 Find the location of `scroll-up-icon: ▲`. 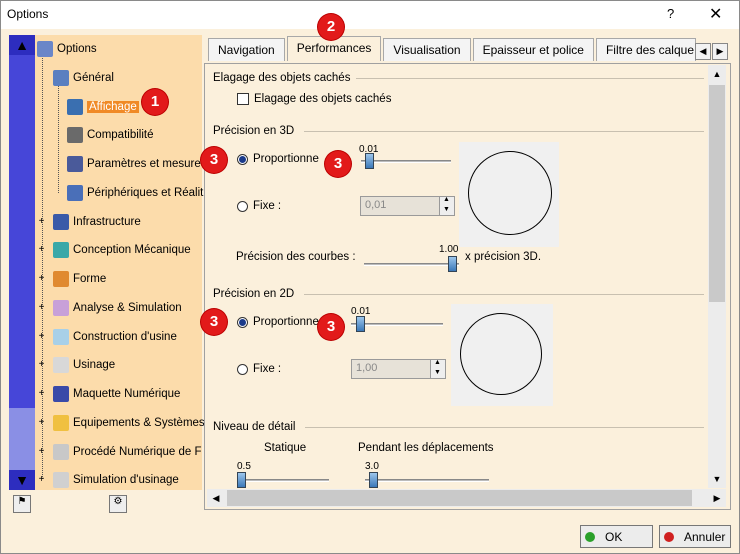

scroll-up-icon: ▲ is located at coordinates (717, 74).